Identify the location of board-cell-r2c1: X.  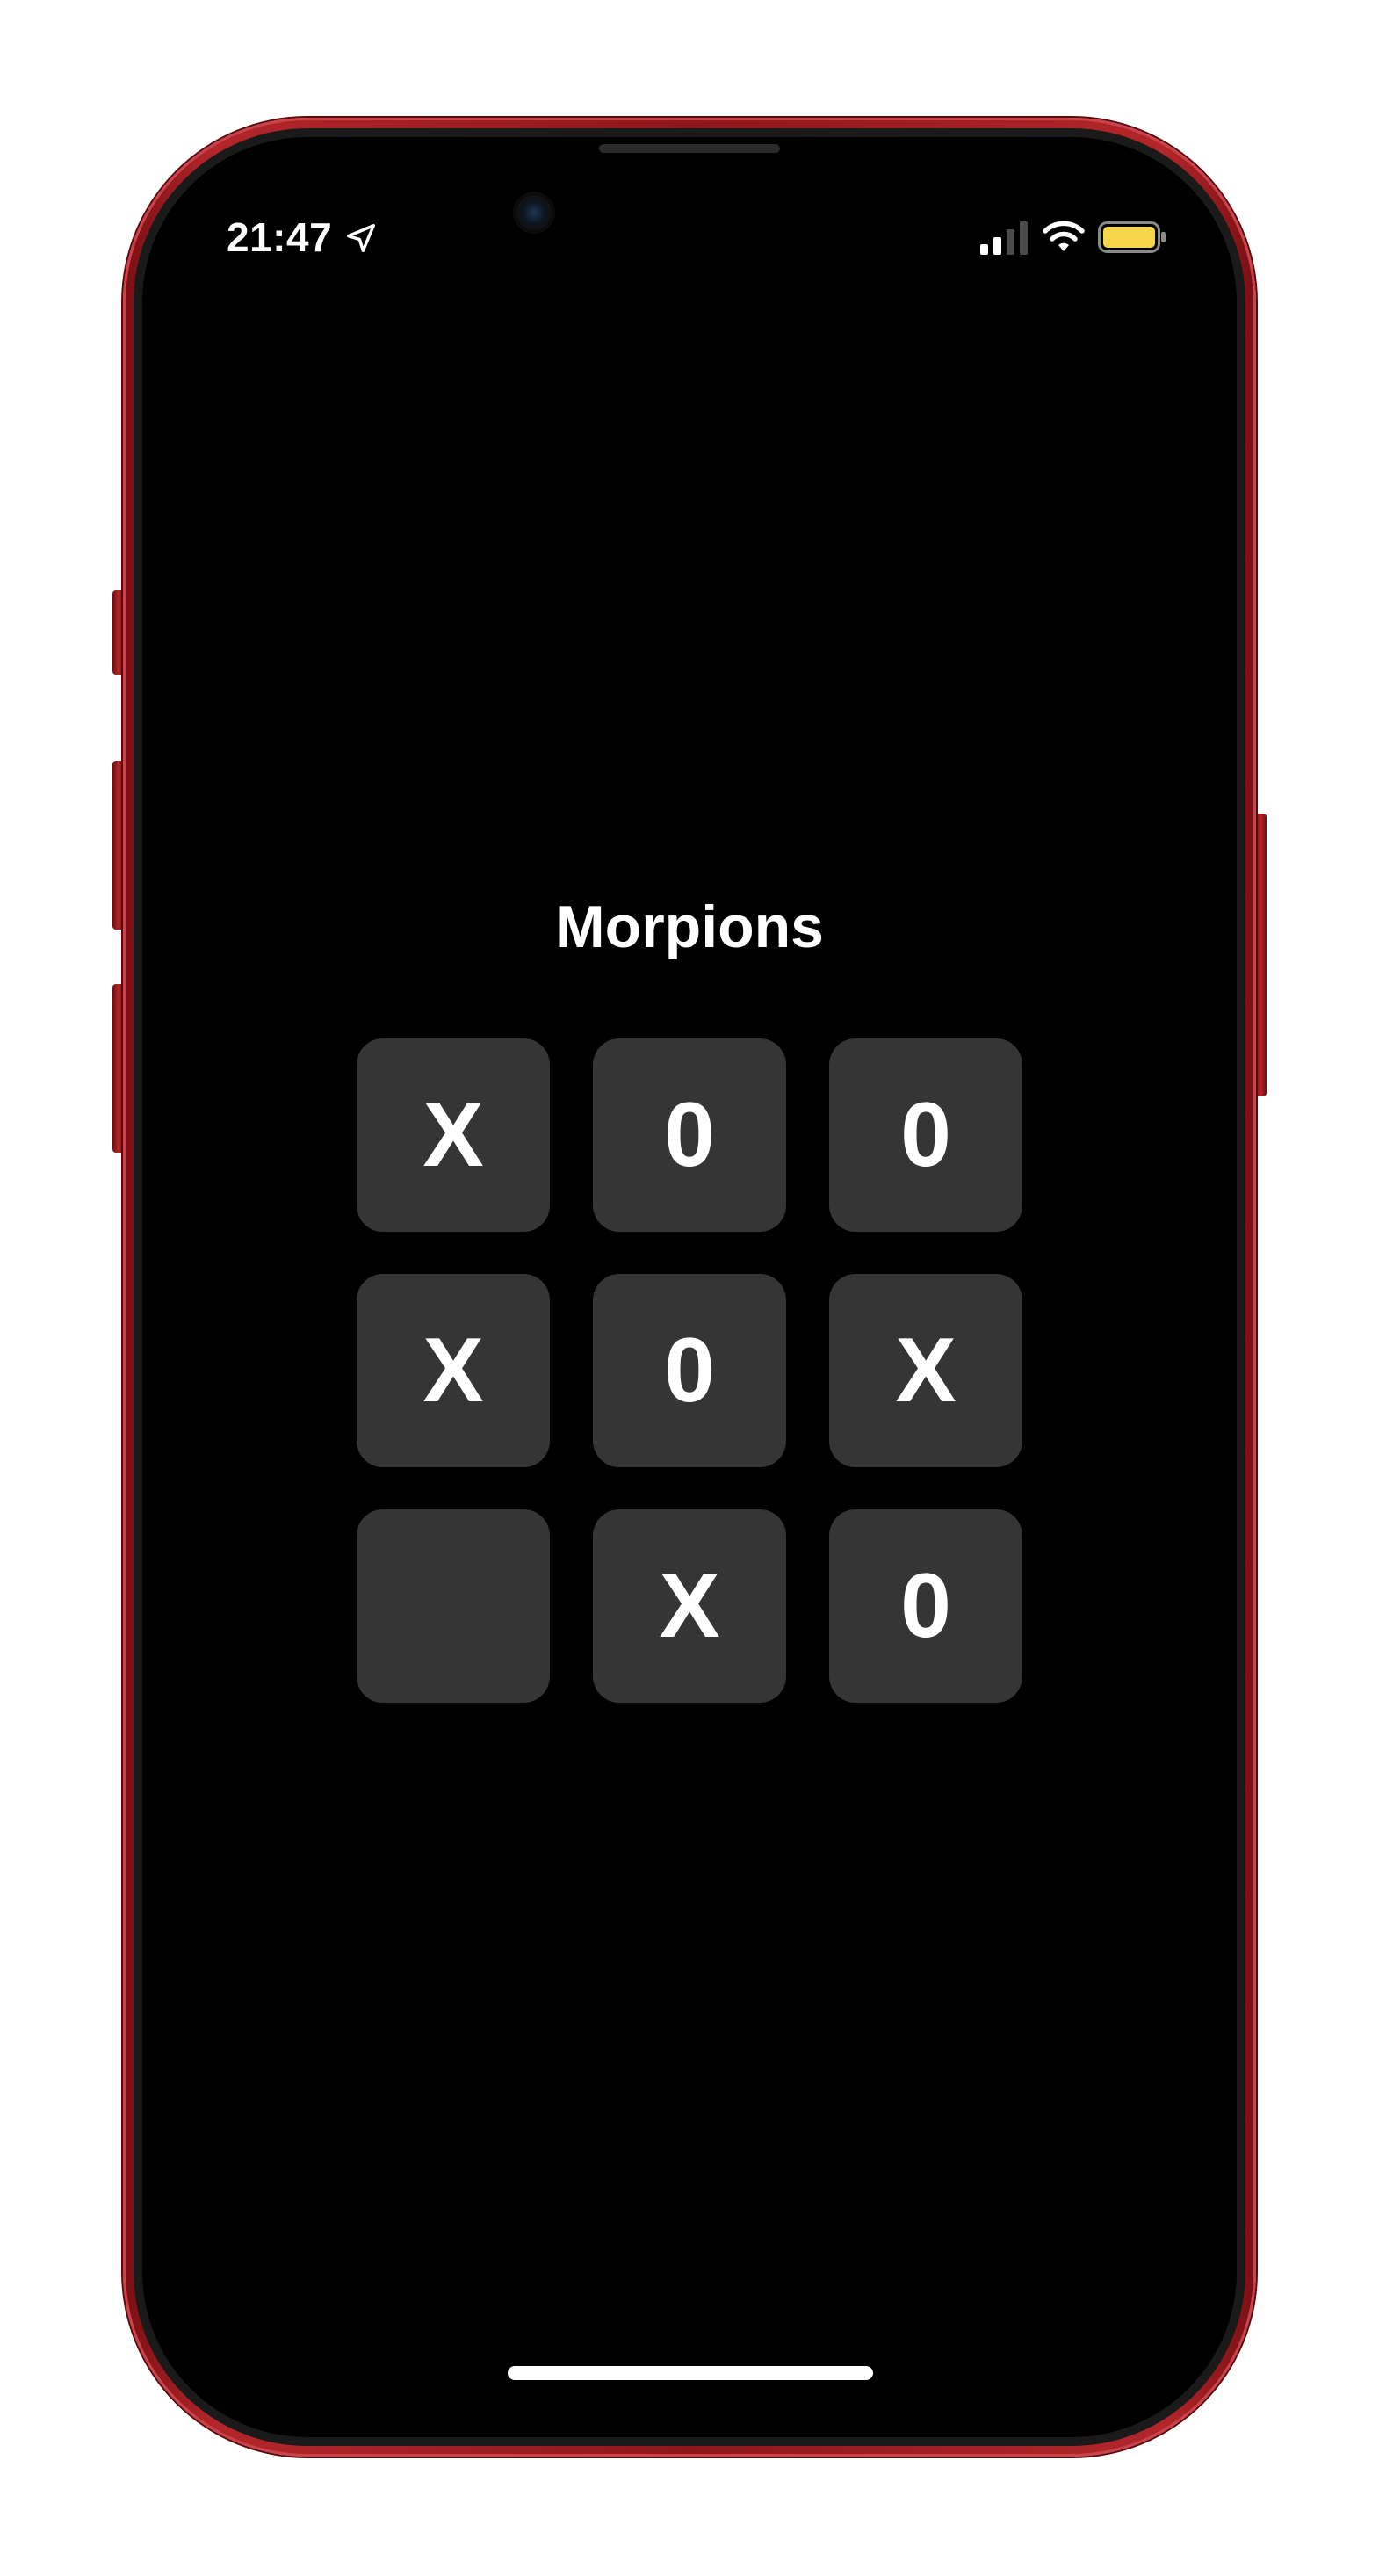
(453, 1370).